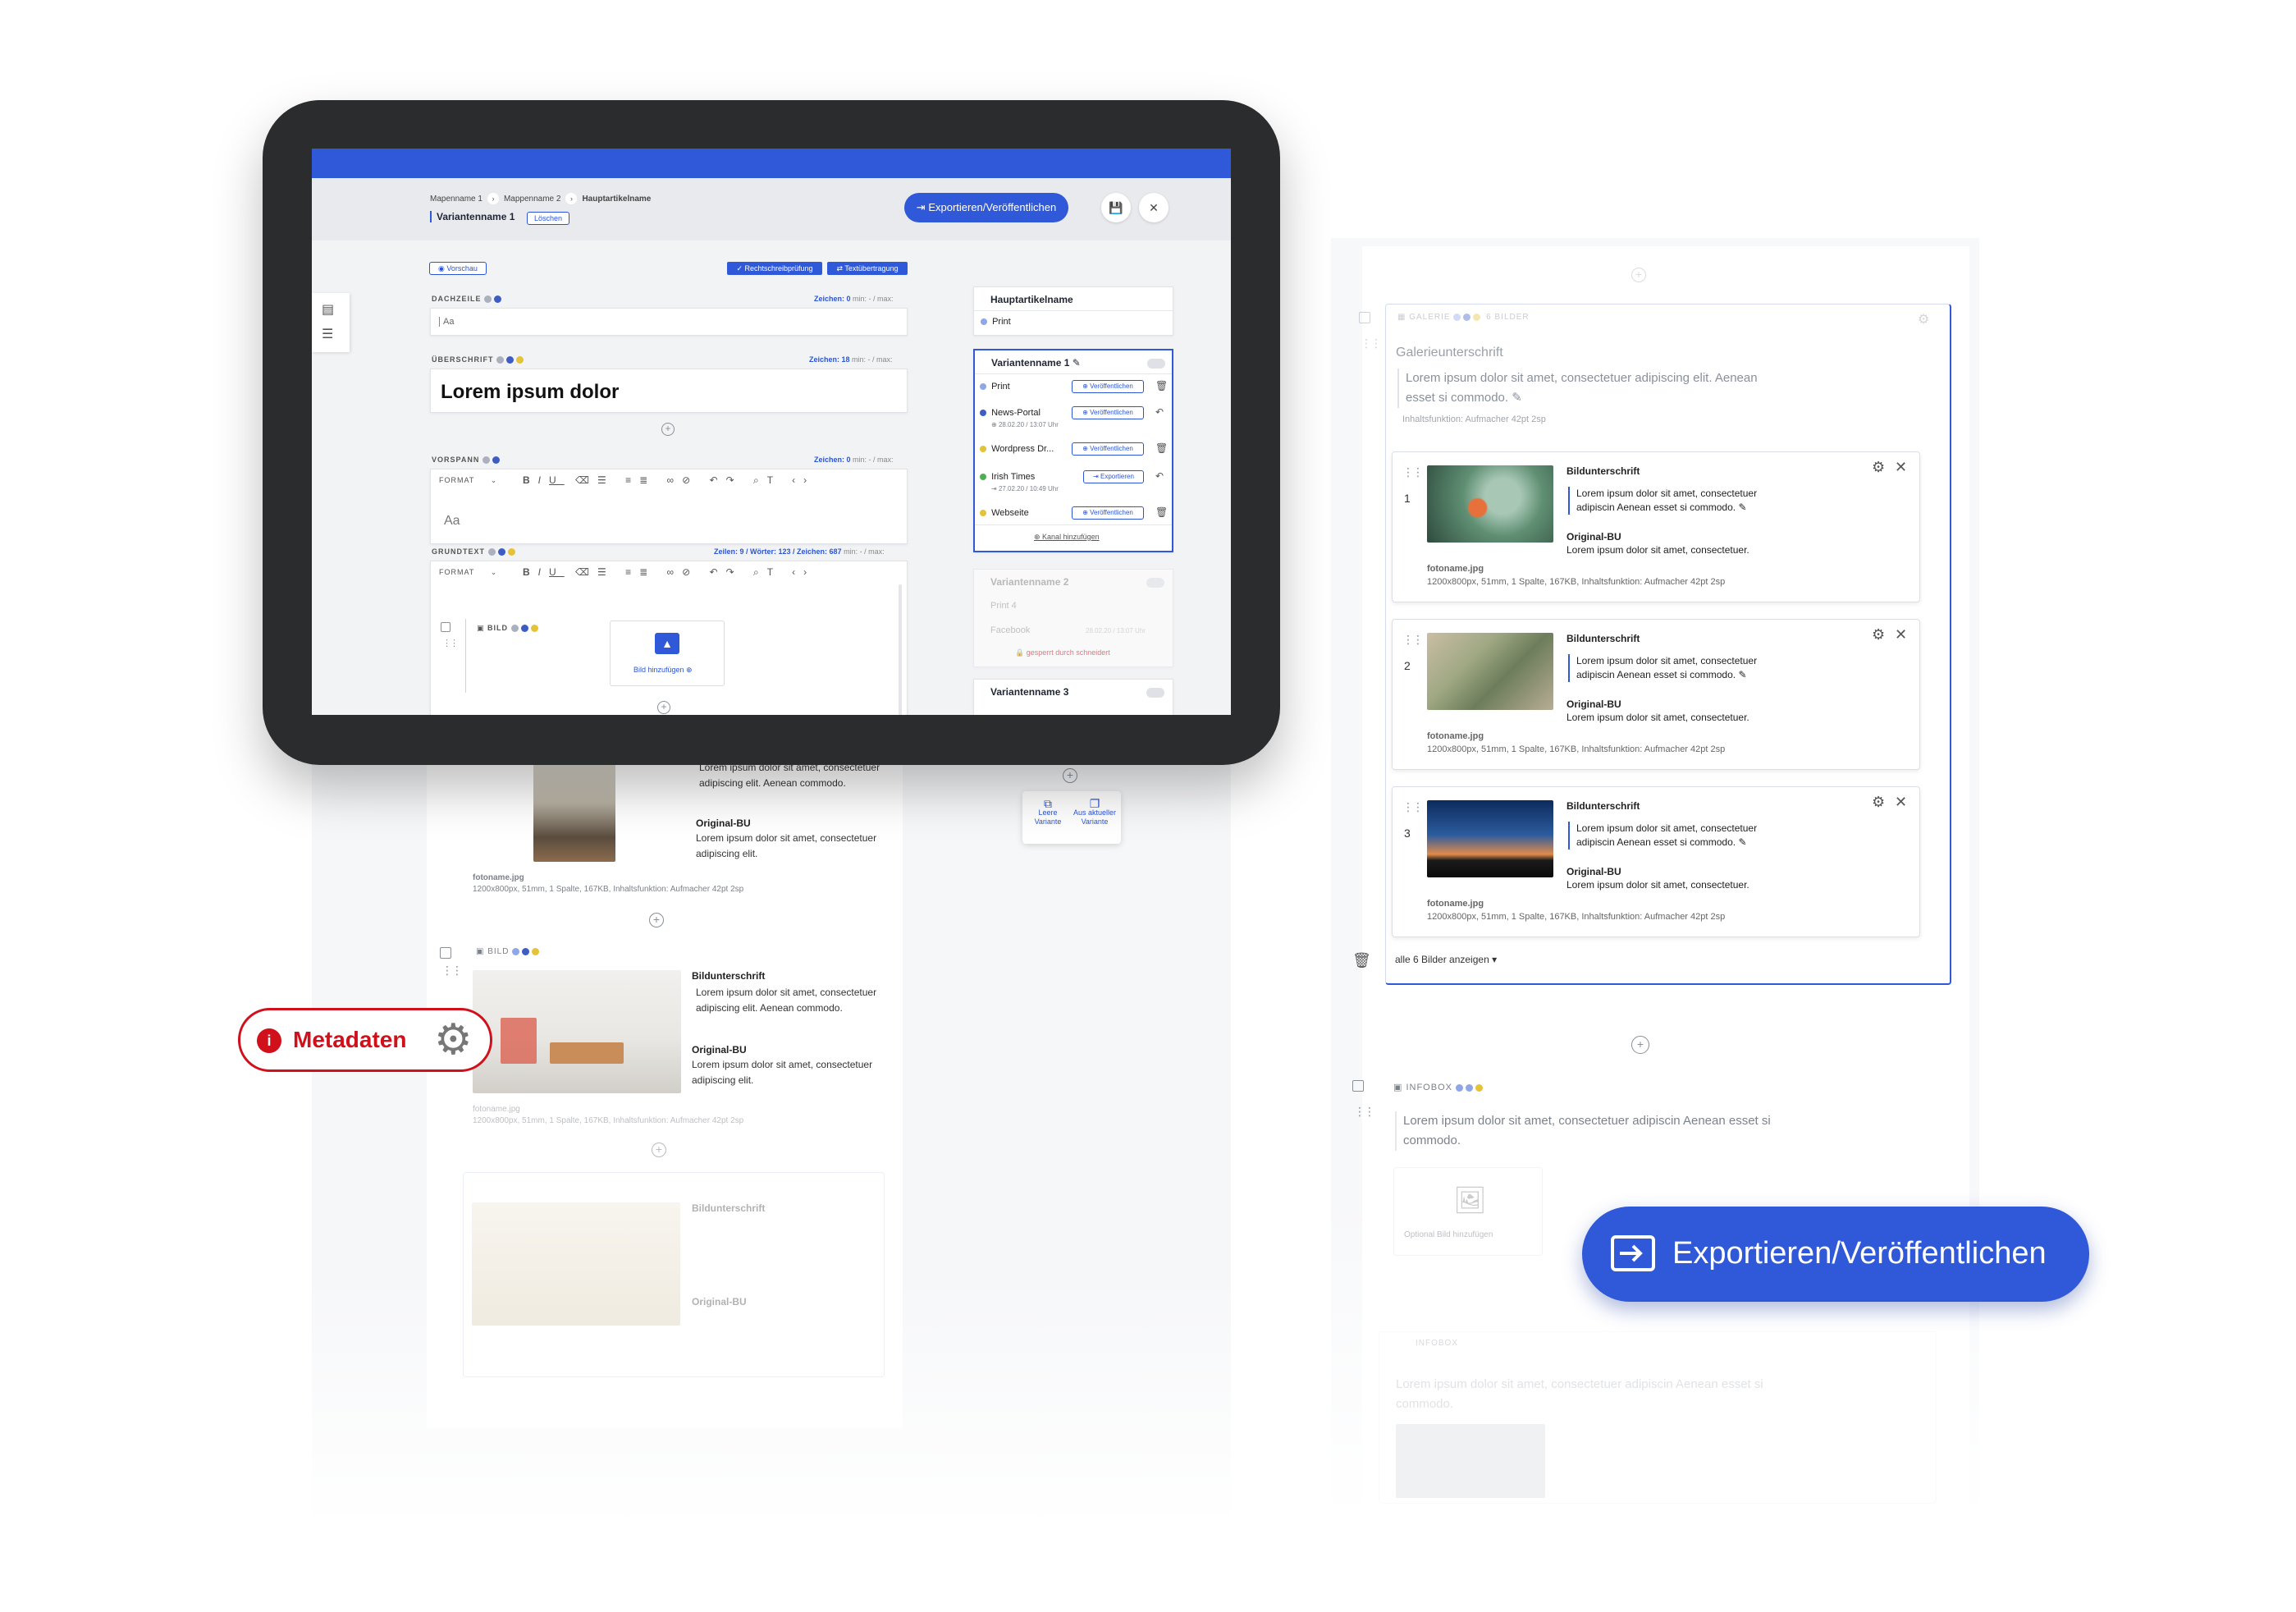  I want to click on redo-icon: ↷, so click(735, 572).